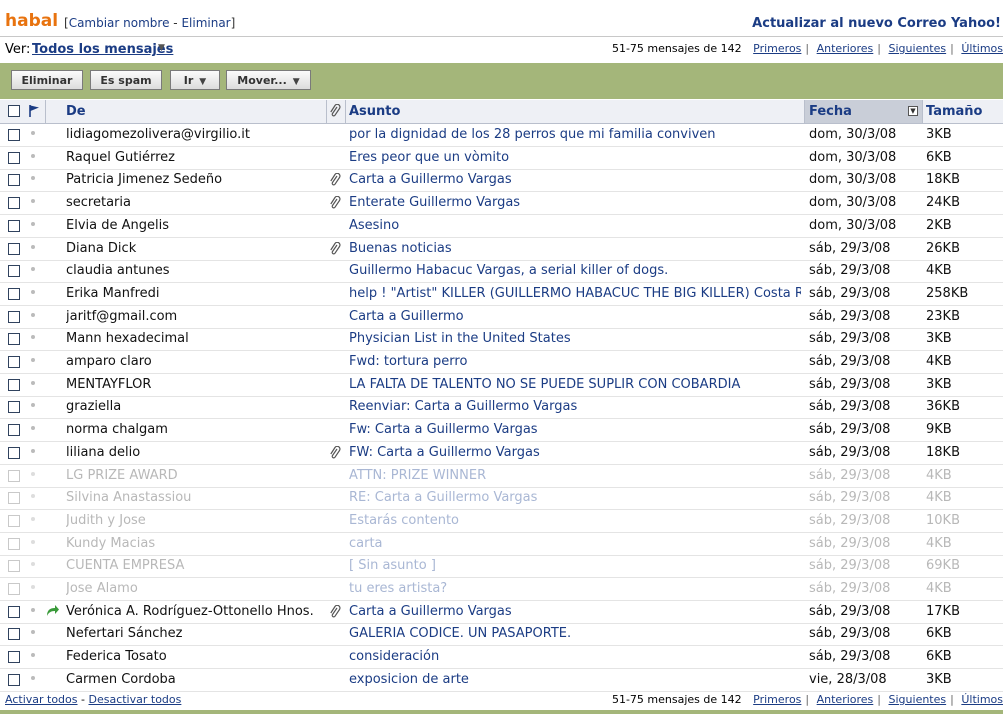 Image resolution: width=1003 pixels, height=714 pixels. What do you see at coordinates (195, 202) in the screenshot?
I see `sender: secretaria` at bounding box center [195, 202].